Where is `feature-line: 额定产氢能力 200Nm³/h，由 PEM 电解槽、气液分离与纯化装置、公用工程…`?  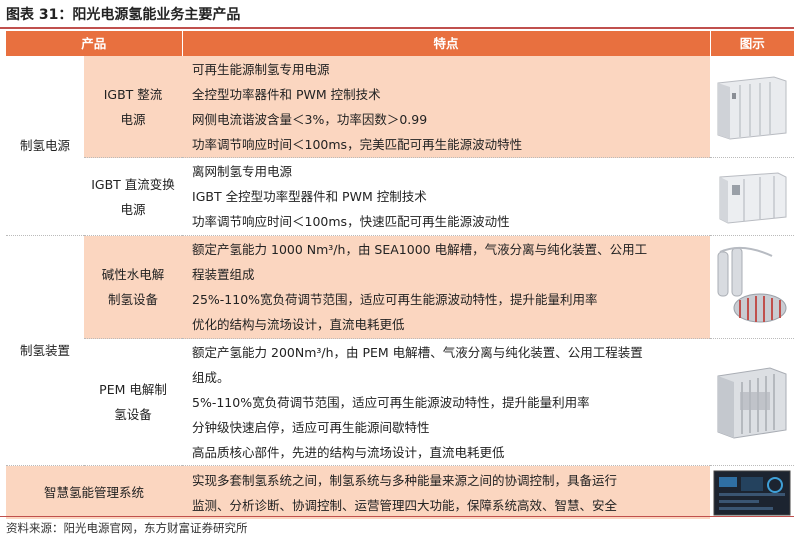 feature-line: 额定产氢能力 200Nm³/h，由 PEM 电解槽、气液分离与纯化装置、公用工程… is located at coordinates (417, 352).